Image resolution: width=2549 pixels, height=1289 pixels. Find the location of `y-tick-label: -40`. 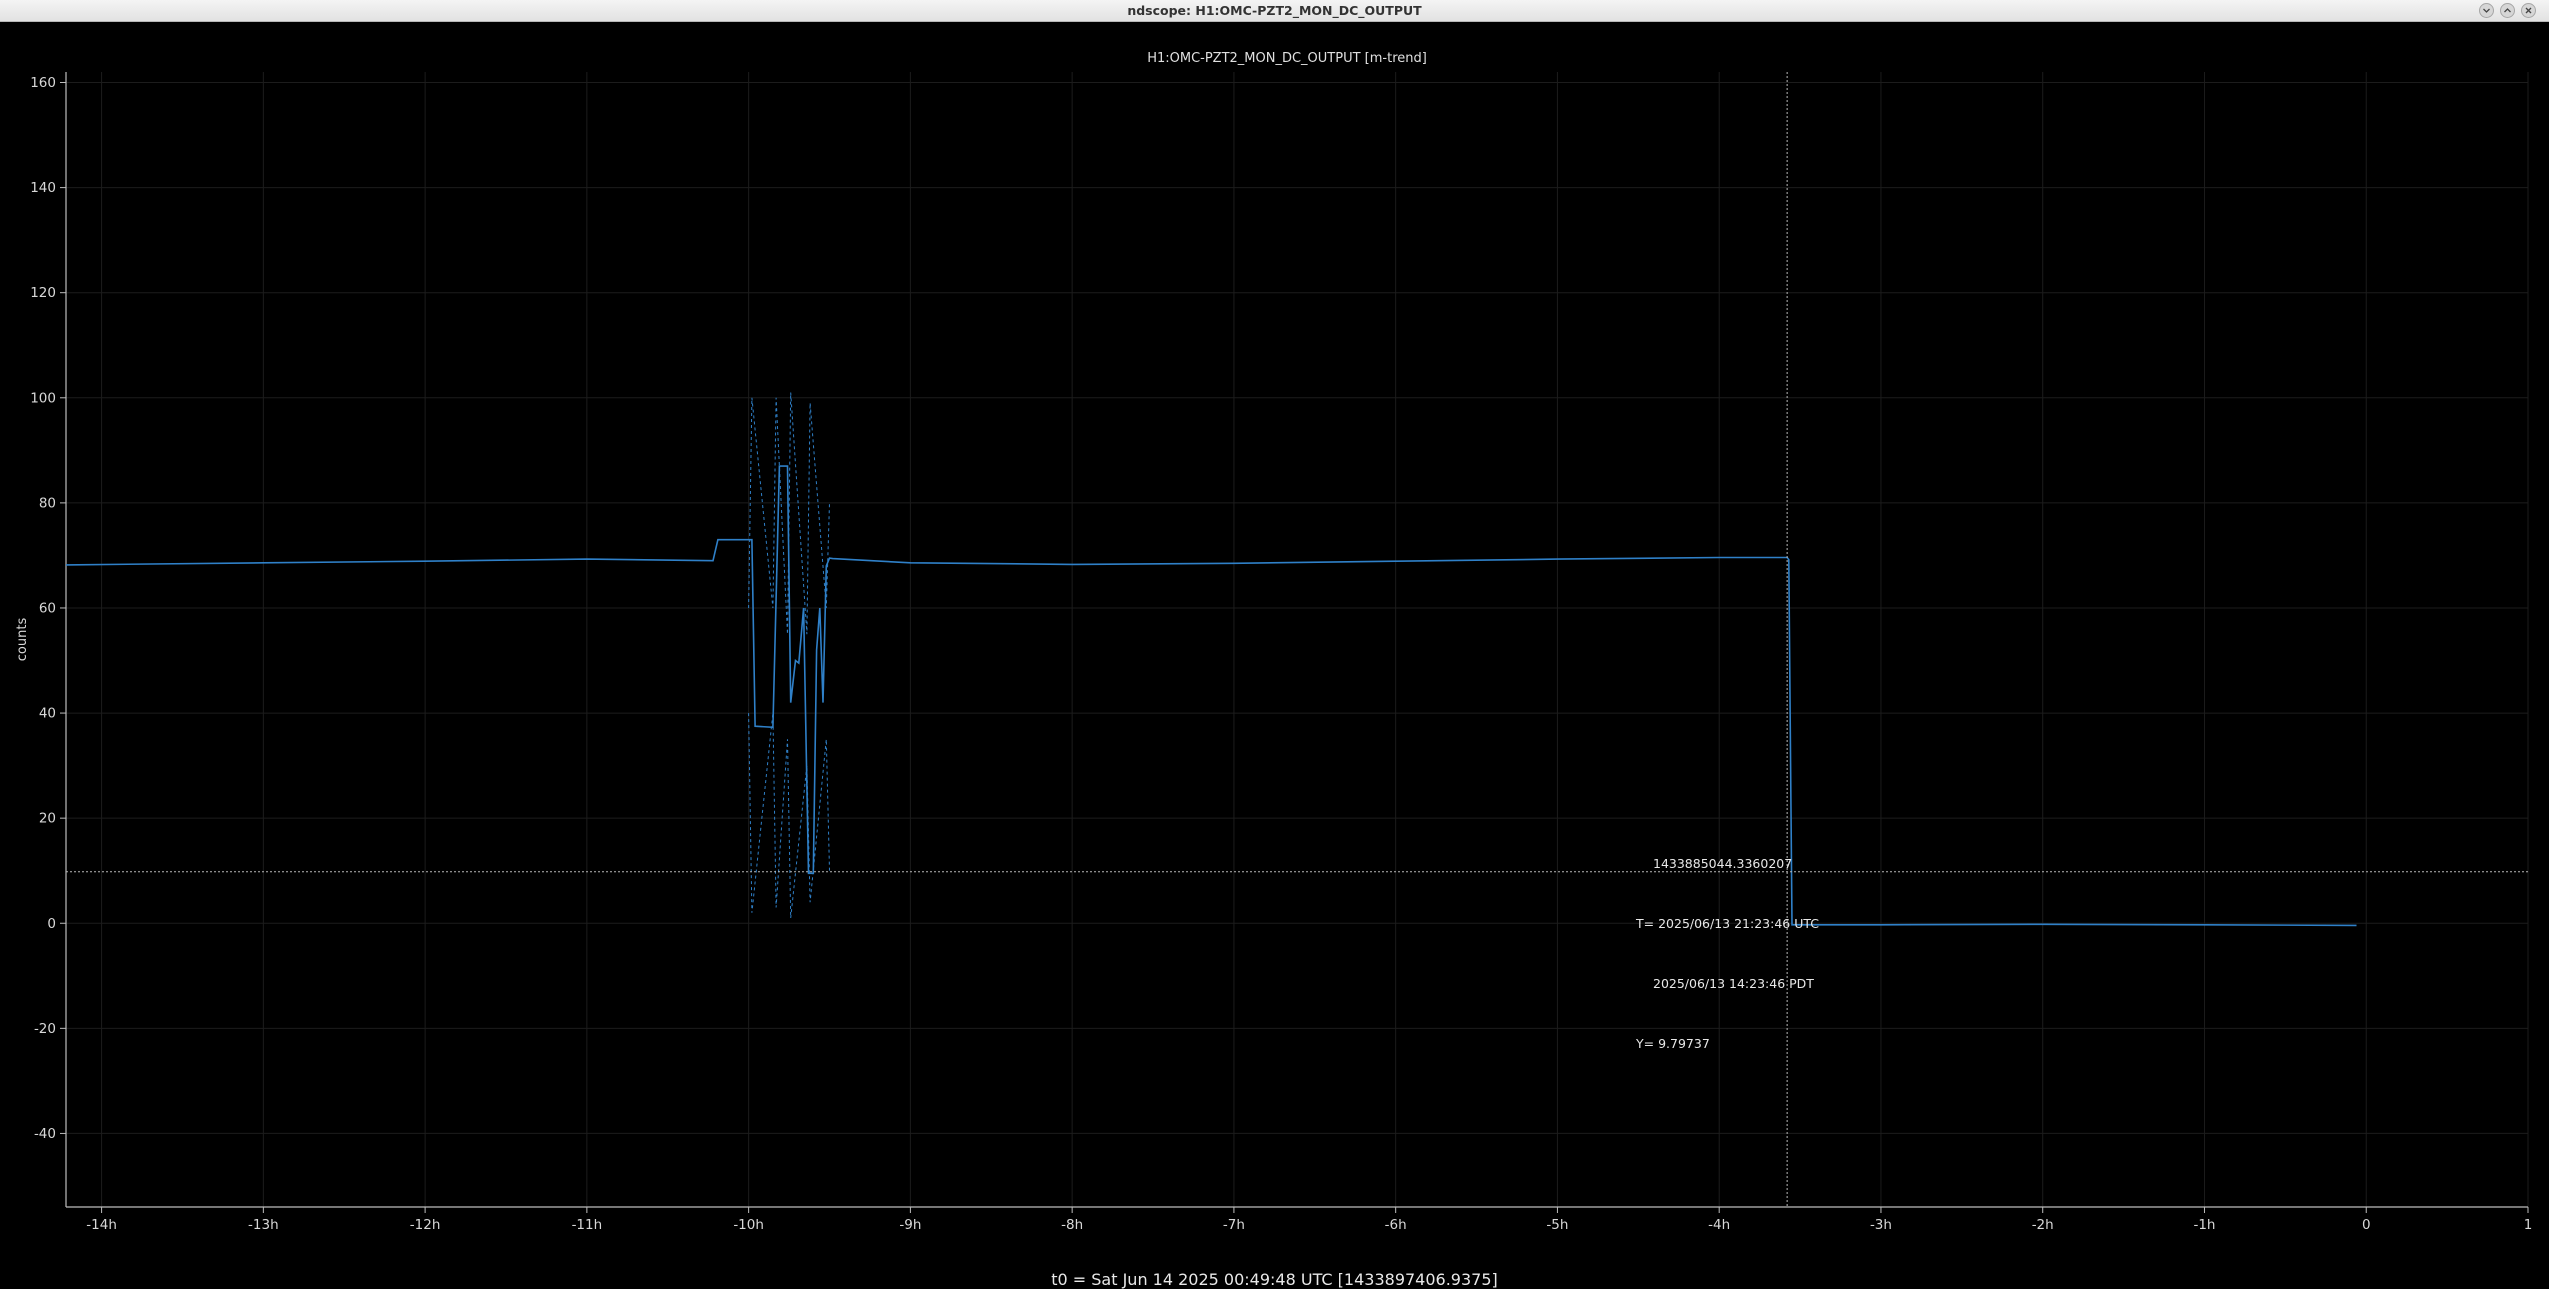

y-tick-label: -40 is located at coordinates (45, 1134).